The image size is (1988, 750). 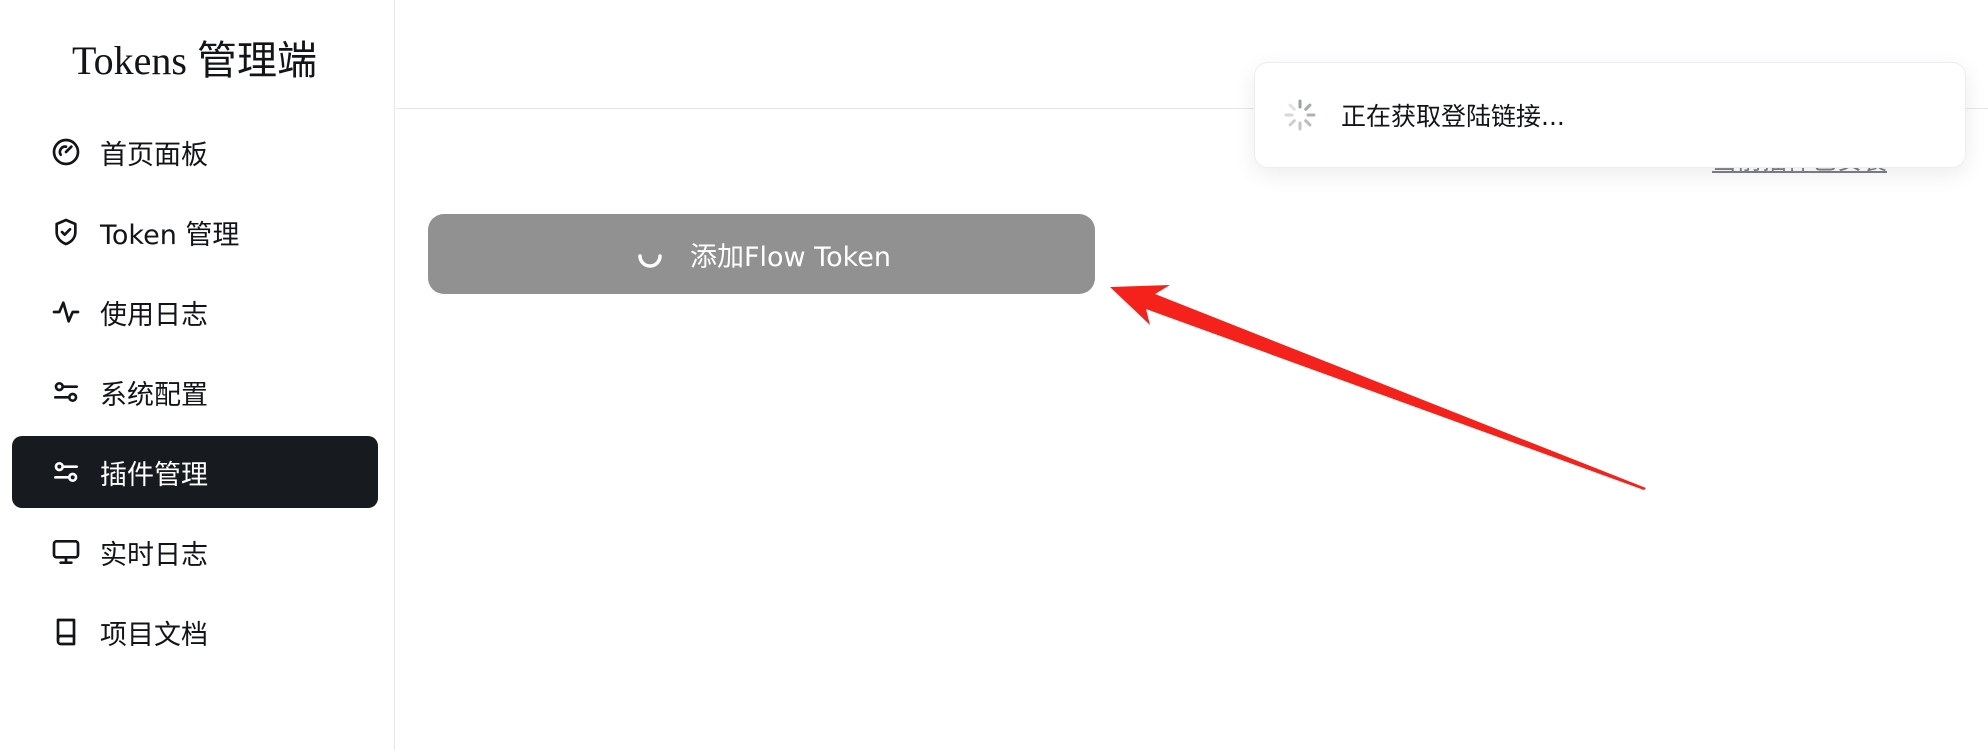 What do you see at coordinates (154, 395) in the screenshot?
I see `sidebar-item-label: 系统配置` at bounding box center [154, 395].